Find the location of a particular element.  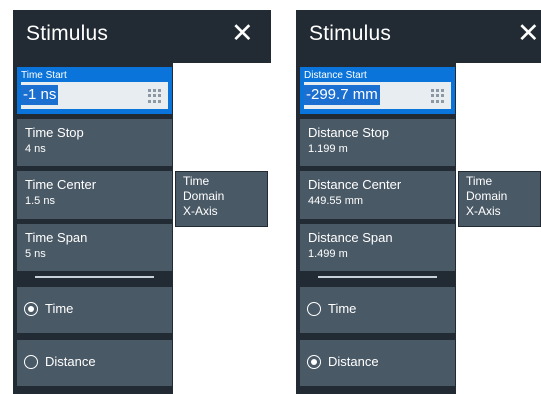

button-label: Distance Center is located at coordinates (355, 184).